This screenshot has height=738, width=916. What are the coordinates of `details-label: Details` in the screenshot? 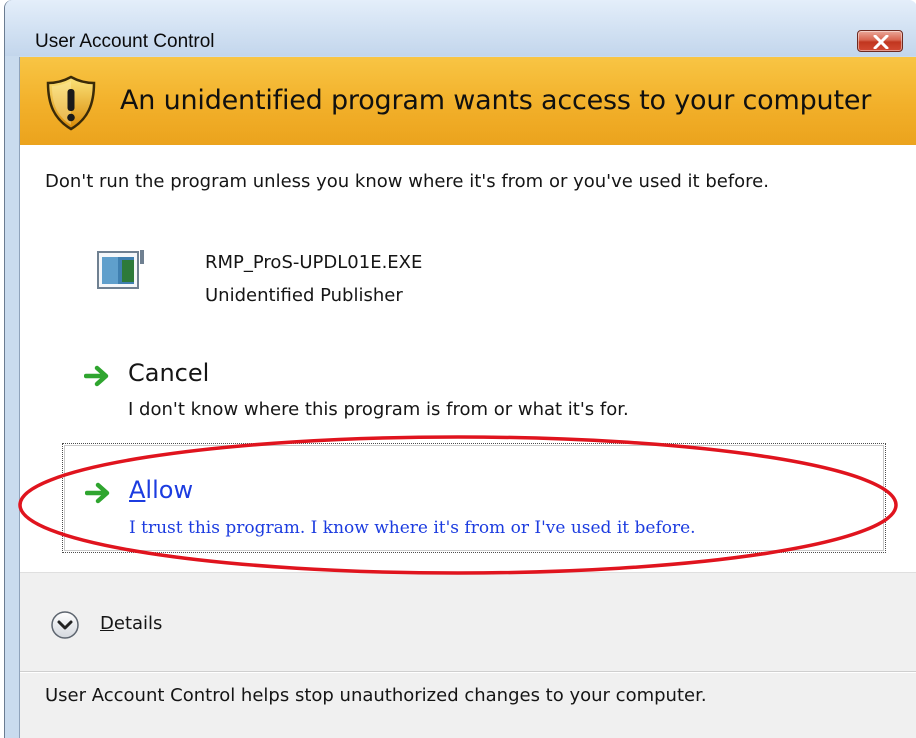 It's located at (131, 623).